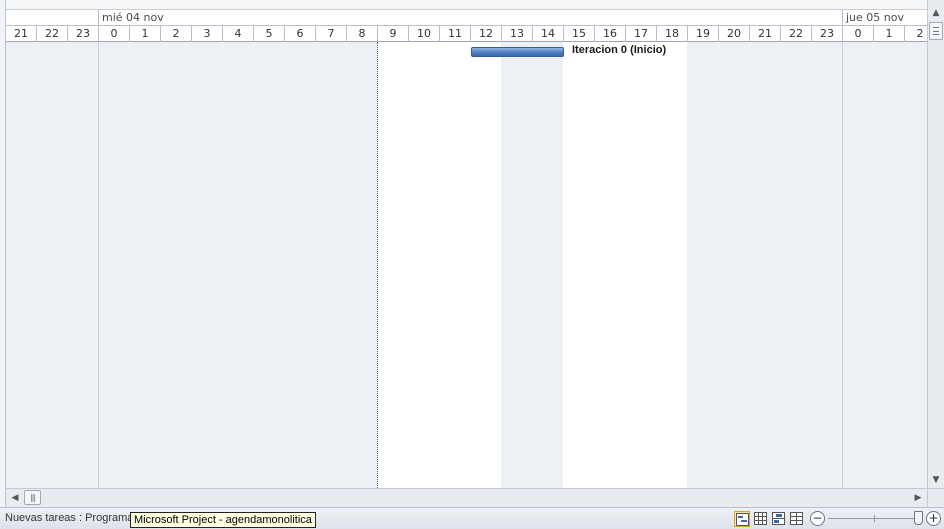 This screenshot has height=529, width=944. Describe the element at coordinates (69, 518) in the screenshot. I see `new-tasks-mode-status: Nuevas tareas : Programa` at that location.